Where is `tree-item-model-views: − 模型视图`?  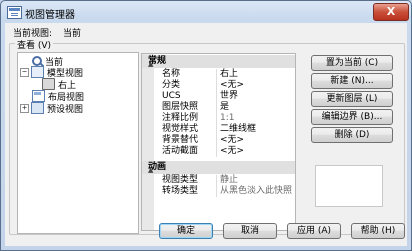
tree-item-model-views: − 模型视图 is located at coordinates (51, 72).